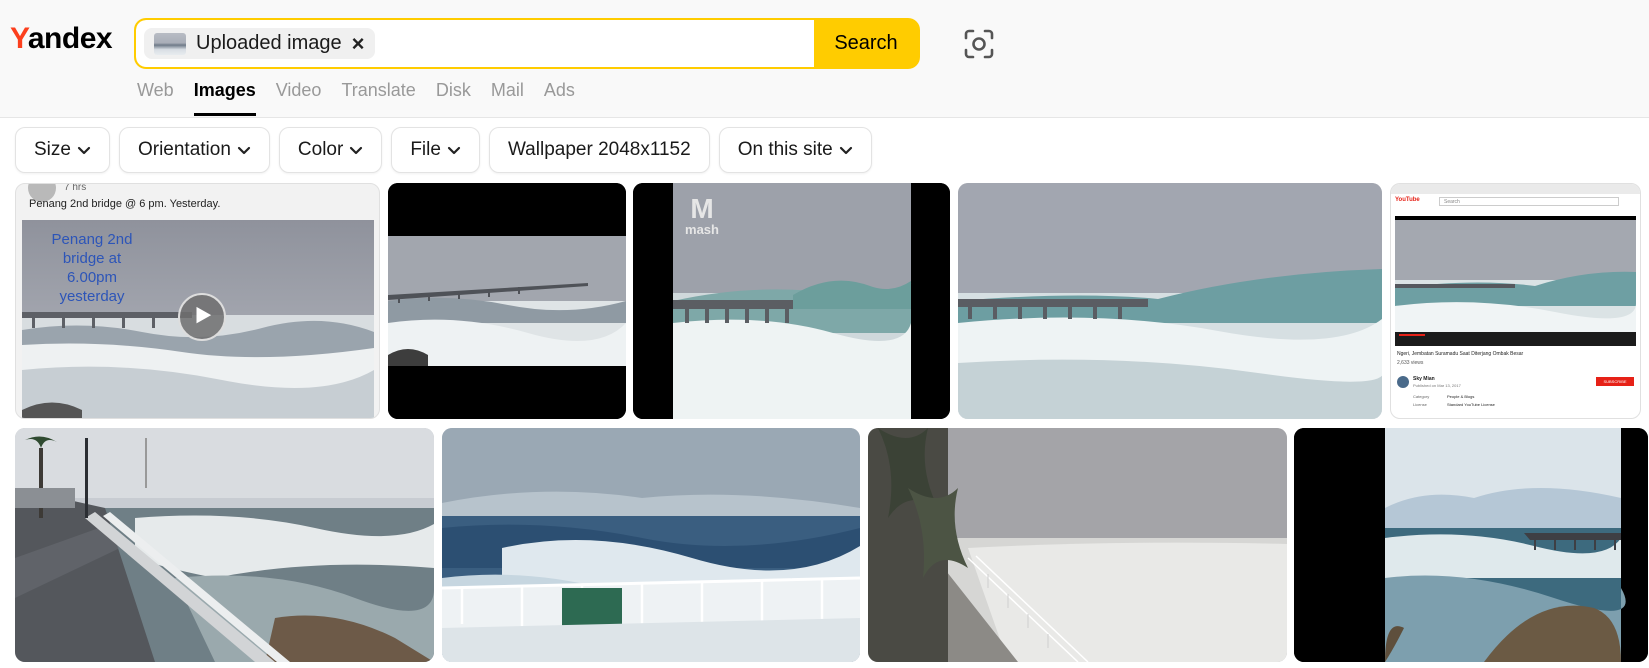 The width and height of the screenshot is (1649, 668). Describe the element at coordinates (320, 149) in the screenshot. I see `filter-label: Color` at that location.